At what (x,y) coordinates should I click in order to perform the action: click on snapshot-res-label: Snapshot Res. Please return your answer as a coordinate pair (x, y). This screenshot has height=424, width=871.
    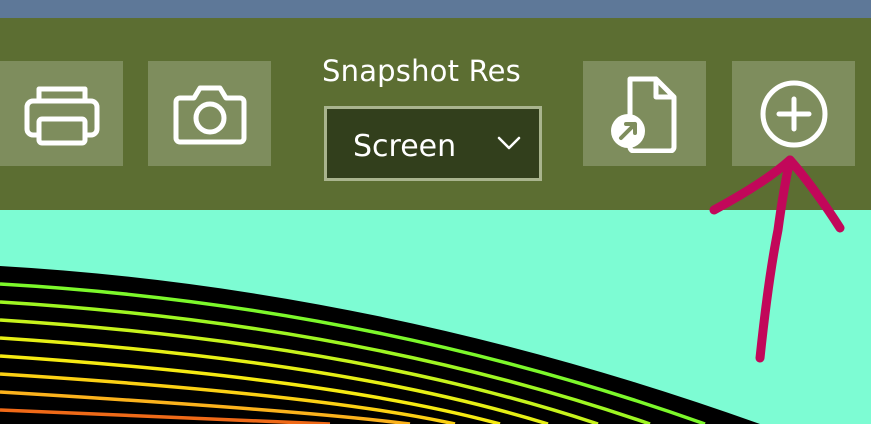
    Looking at the image, I should click on (421, 71).